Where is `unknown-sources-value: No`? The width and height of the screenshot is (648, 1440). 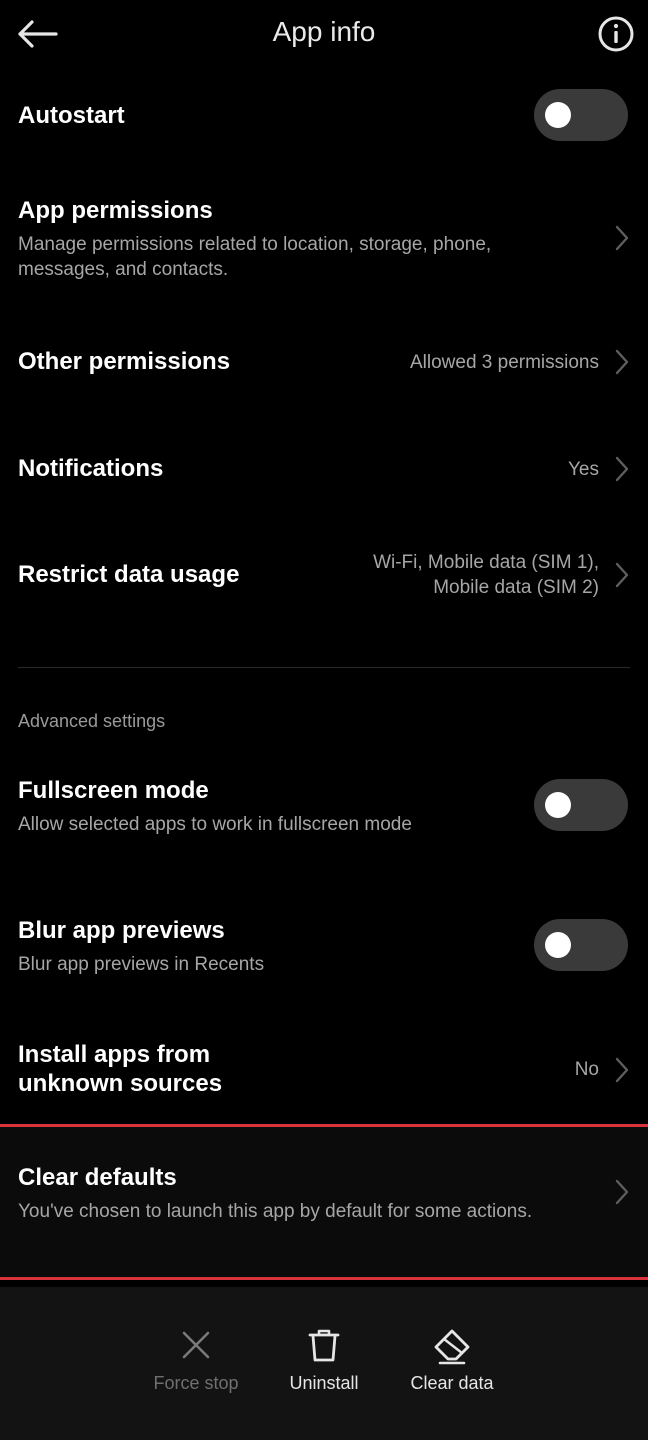
unknown-sources-value: No is located at coordinates (586, 1069).